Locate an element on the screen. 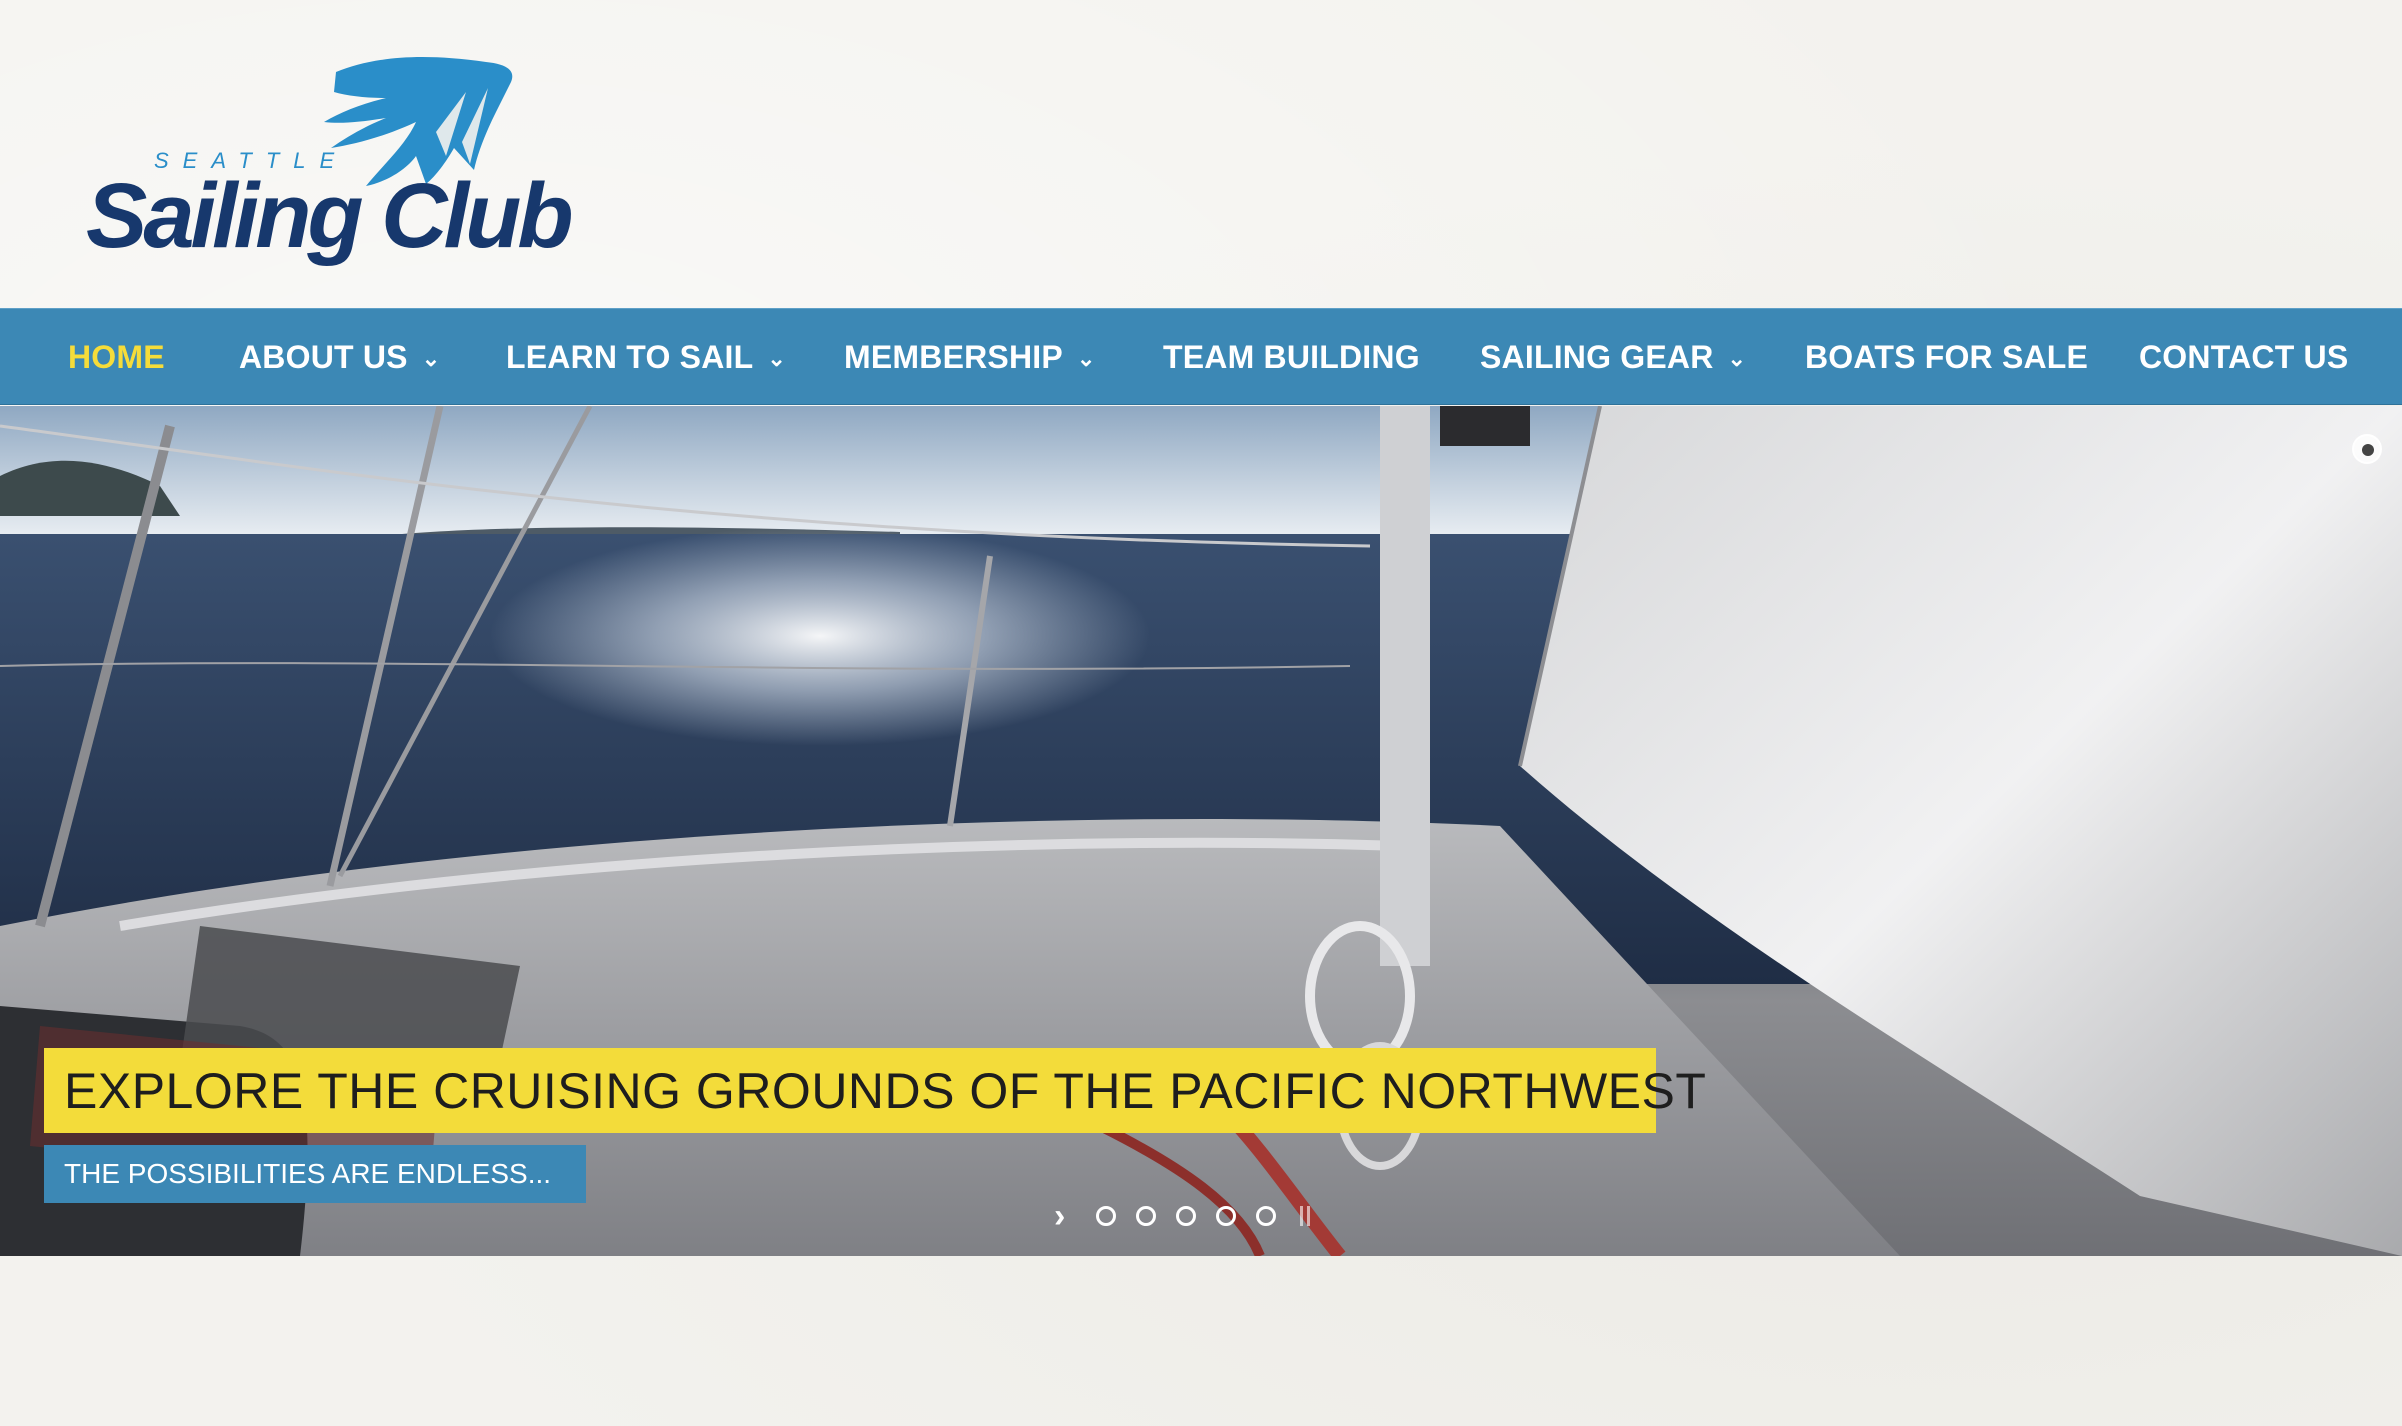  slider-controls: › is located at coordinates (1182, 1216).